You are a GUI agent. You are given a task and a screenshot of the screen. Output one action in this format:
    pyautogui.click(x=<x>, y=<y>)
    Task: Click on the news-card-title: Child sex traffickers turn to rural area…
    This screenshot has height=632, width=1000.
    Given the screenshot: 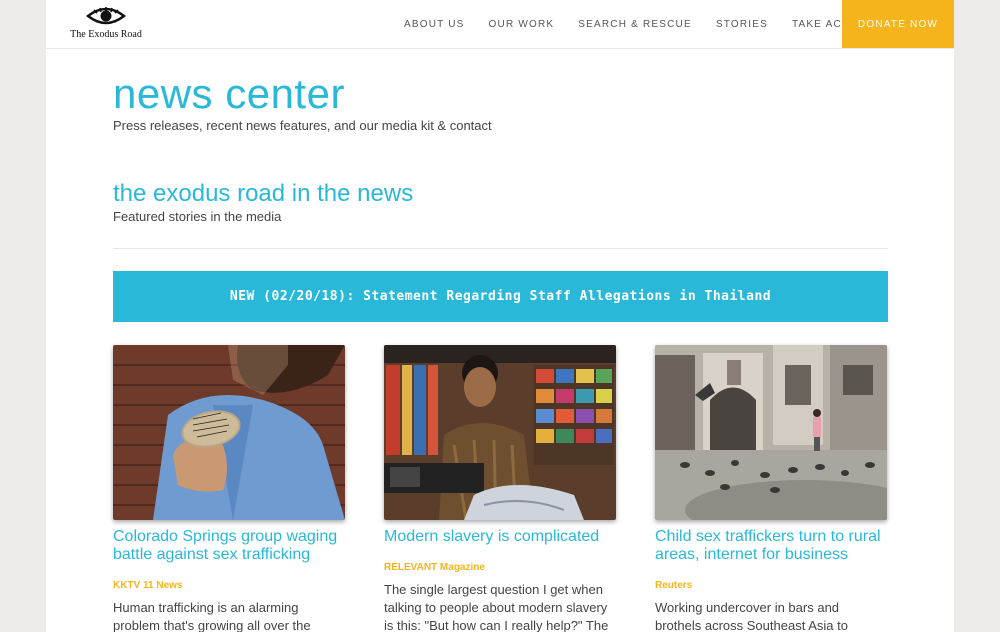 What is the action you would take?
    pyautogui.click(x=771, y=546)
    